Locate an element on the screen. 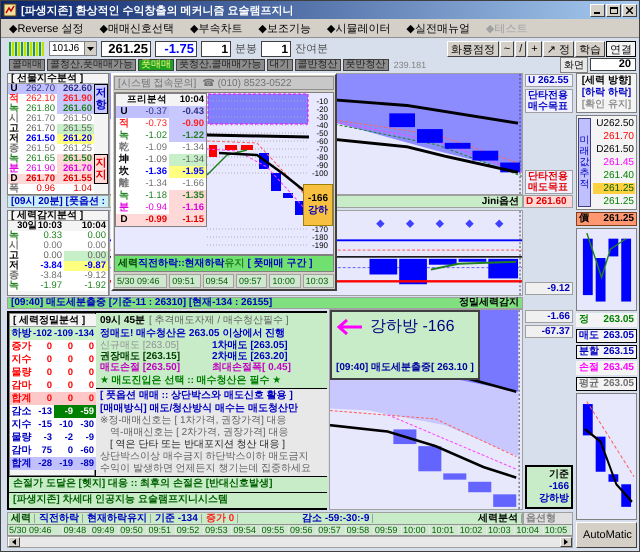 The width and height of the screenshot is (640, 552). menu-item: ◆Reverse 설정 is located at coordinates (46, 28).